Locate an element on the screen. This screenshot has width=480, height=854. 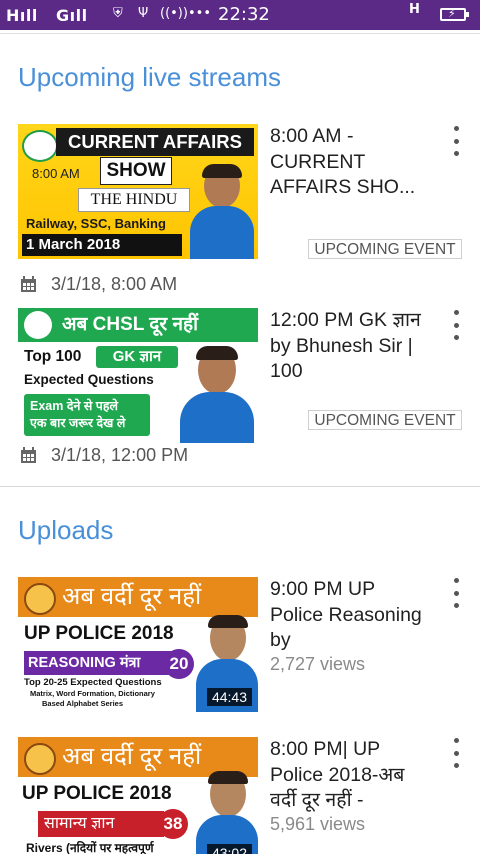
thumbnail-exam-note: Exam देने से पहले एक बार जरूर देख ले is located at coordinates (87, 415).